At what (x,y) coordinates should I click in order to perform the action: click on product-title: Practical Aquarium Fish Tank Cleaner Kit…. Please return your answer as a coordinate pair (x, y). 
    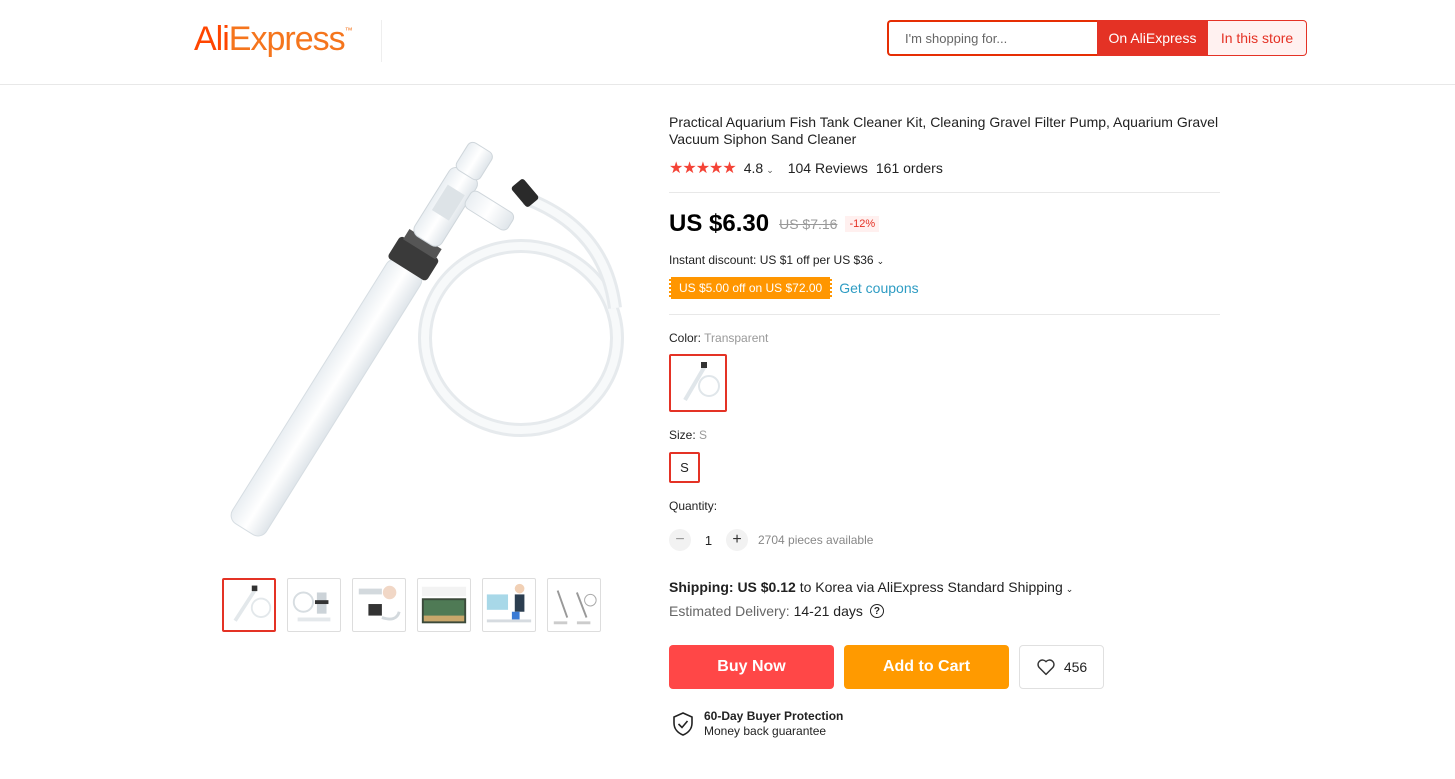
    Looking at the image, I should click on (944, 130).